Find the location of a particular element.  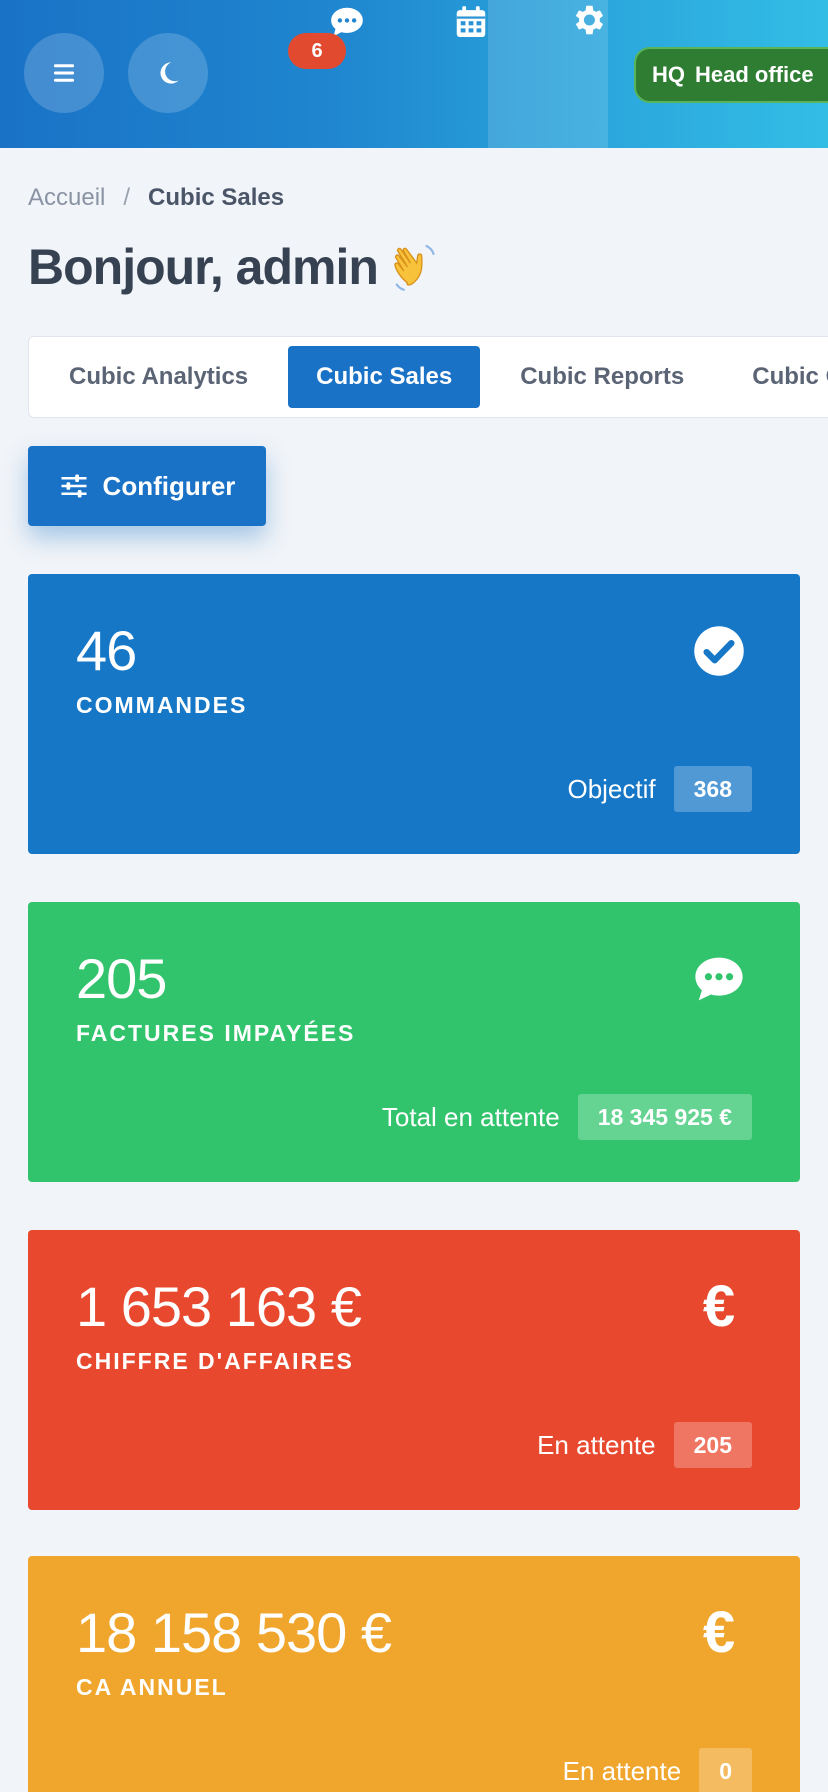

breadcrumb-home-link: Accueil is located at coordinates (66, 198).